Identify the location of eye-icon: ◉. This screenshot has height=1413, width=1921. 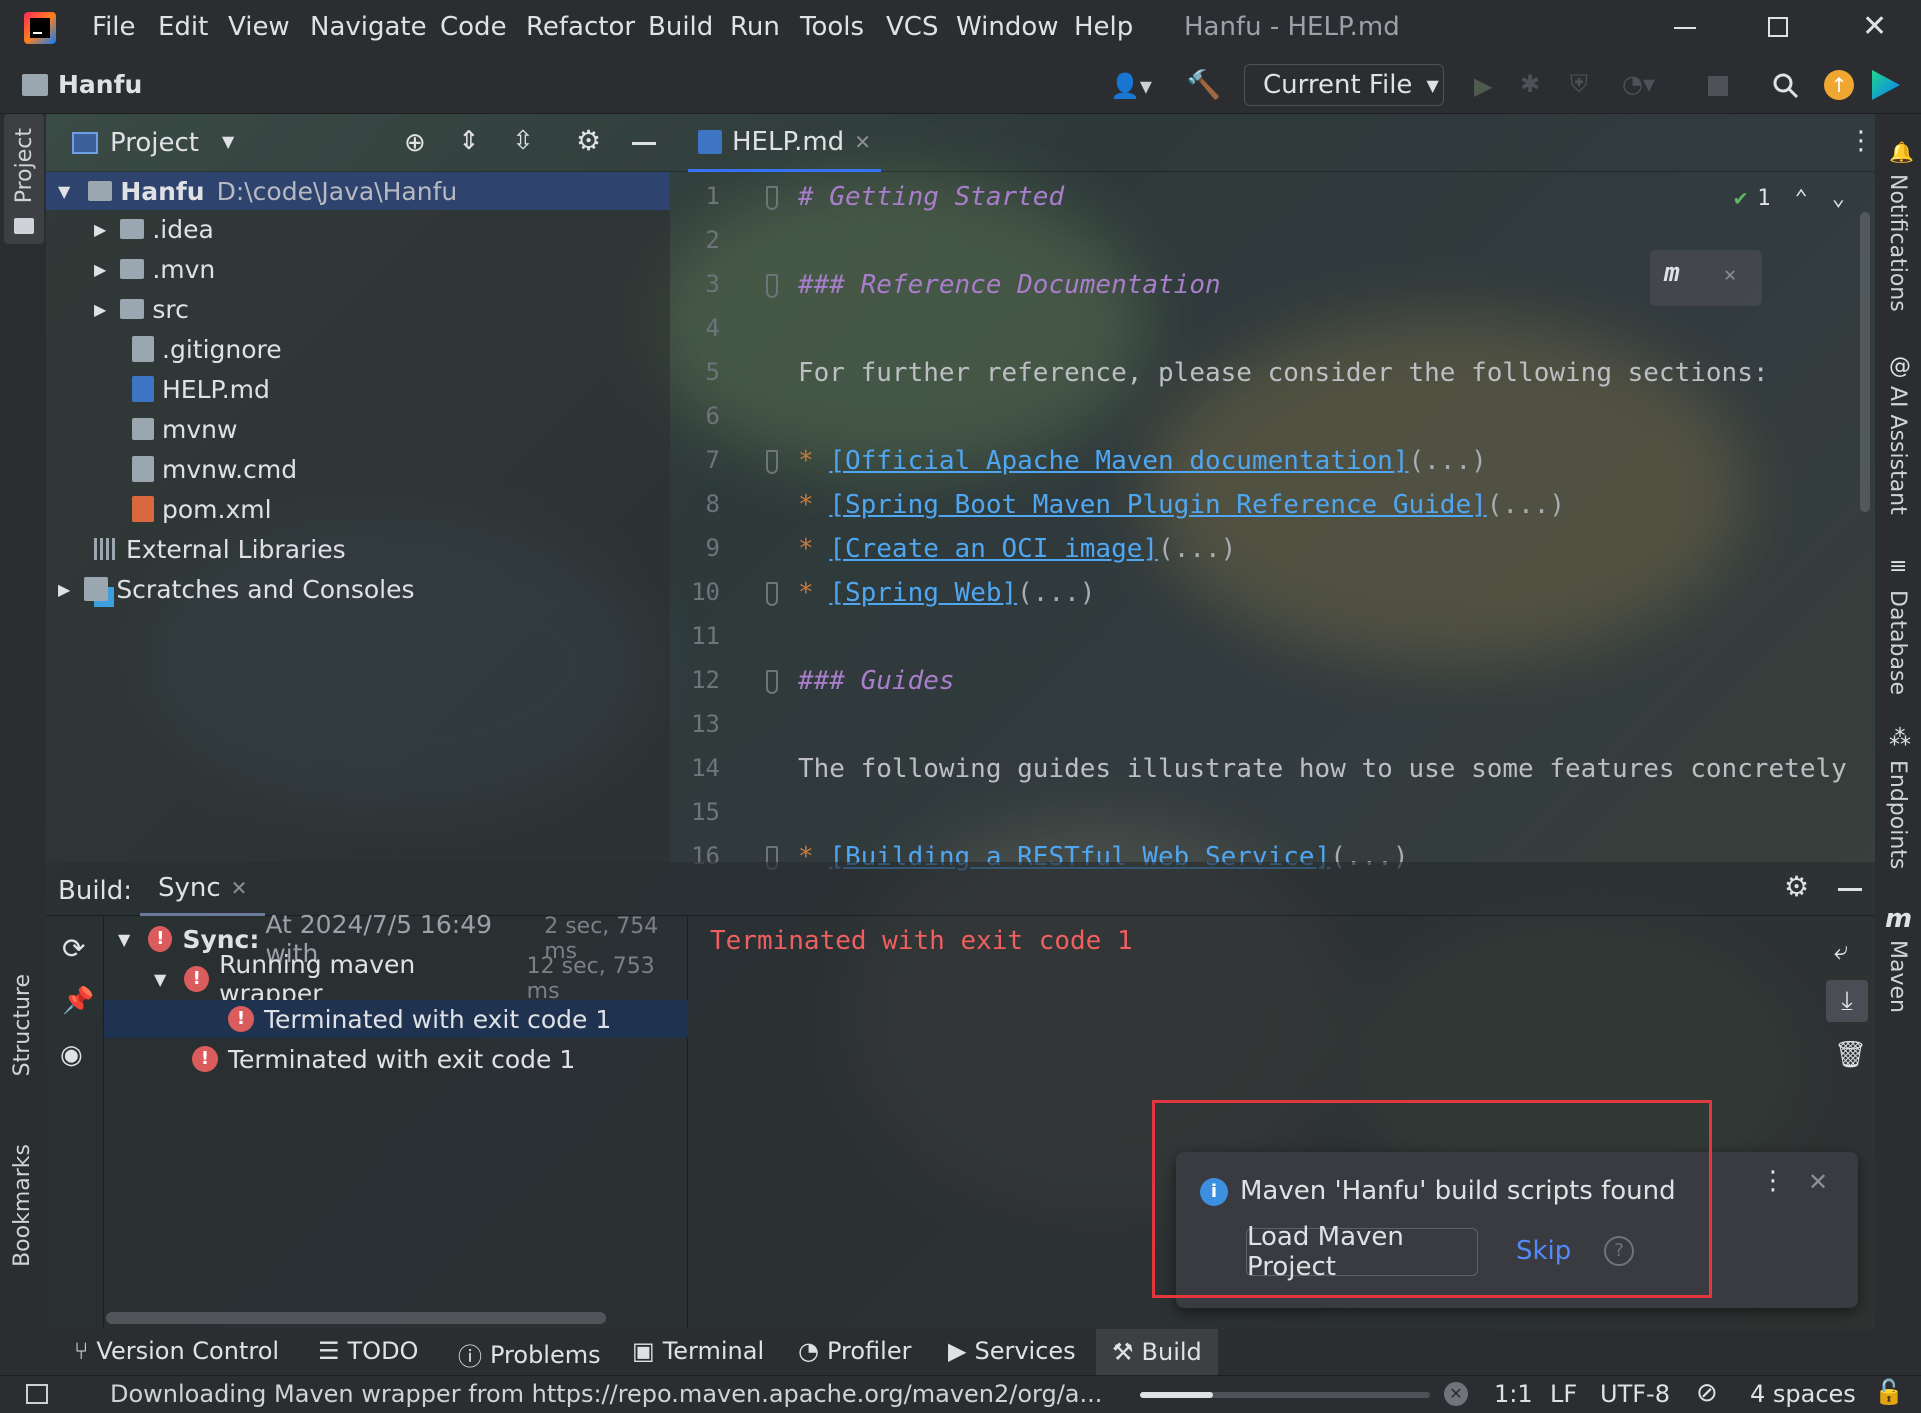
(71, 1055).